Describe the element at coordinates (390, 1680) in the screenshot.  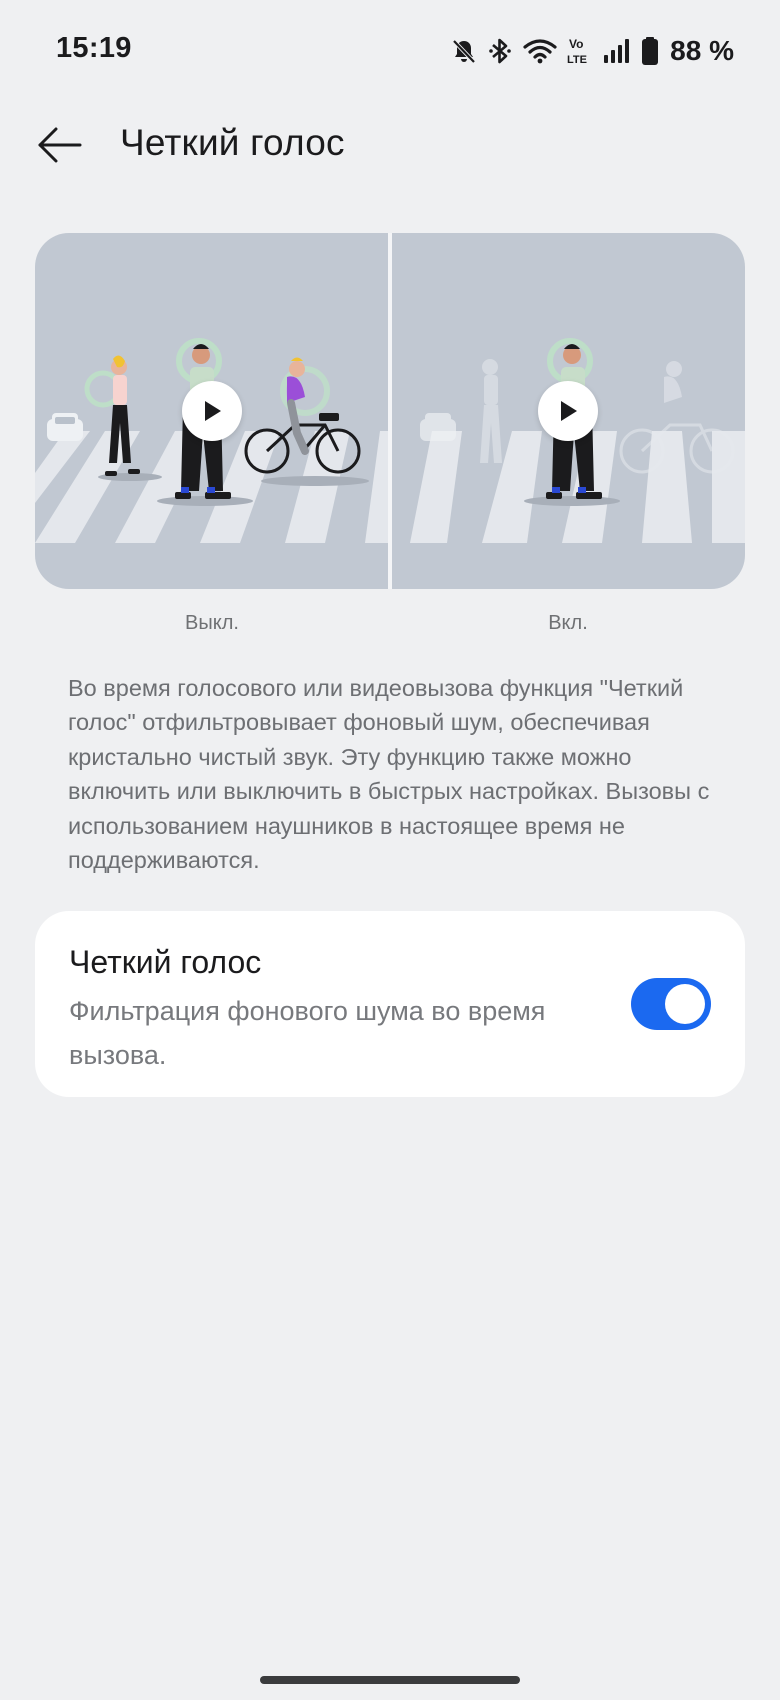
I see `home-indicator` at that location.